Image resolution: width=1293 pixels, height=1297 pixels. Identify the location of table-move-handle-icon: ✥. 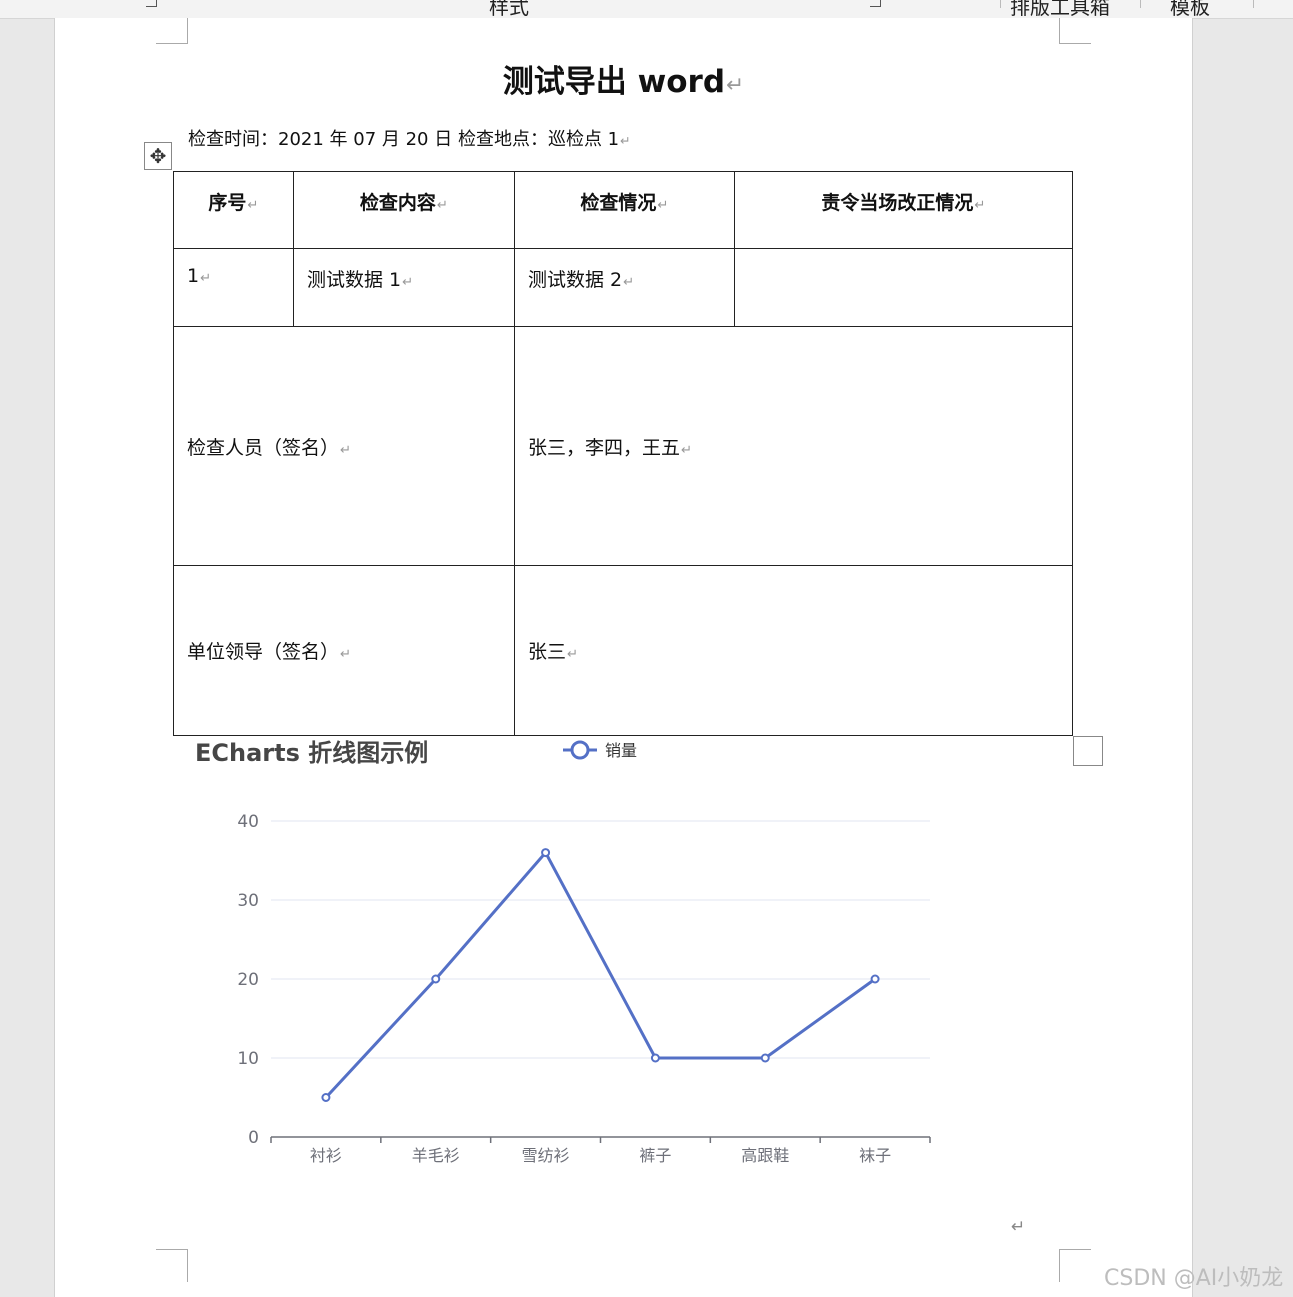
(158, 156).